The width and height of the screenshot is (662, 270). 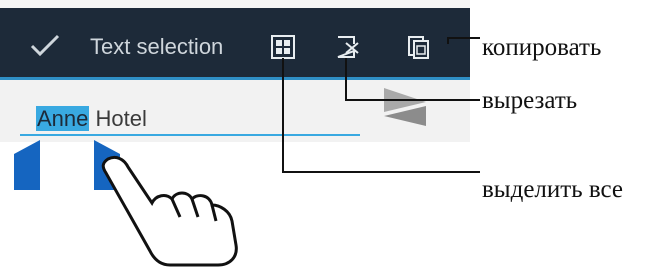 I want to click on text-field: Anne Hotel, so click(x=91, y=119).